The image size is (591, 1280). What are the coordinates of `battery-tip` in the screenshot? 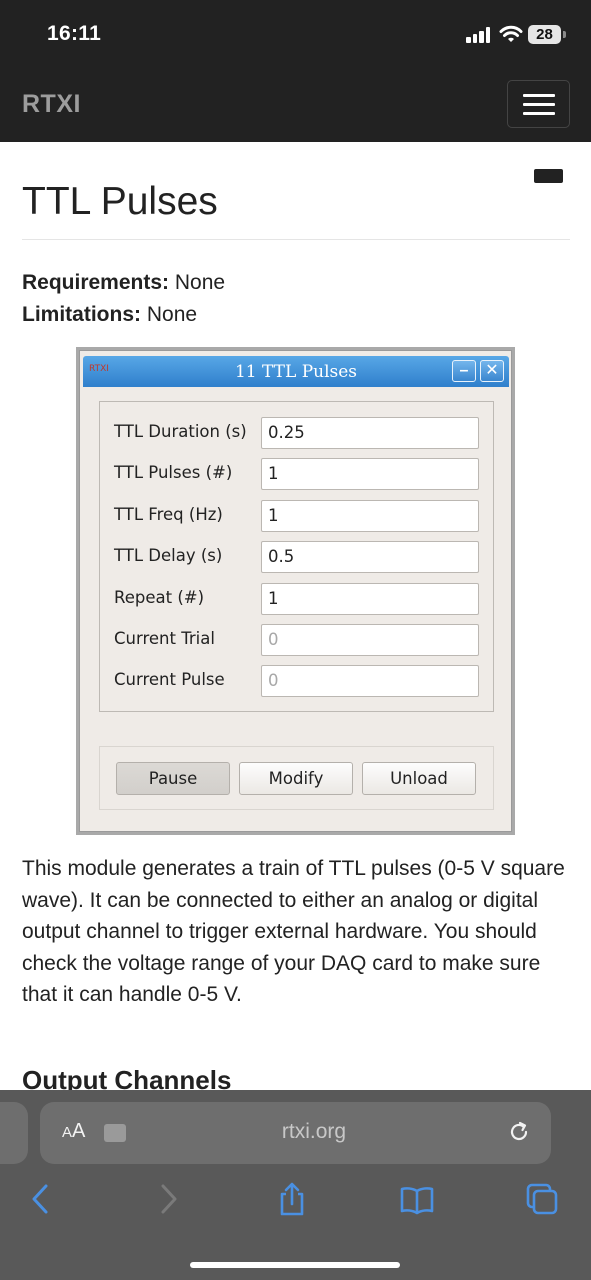 It's located at (564, 34).